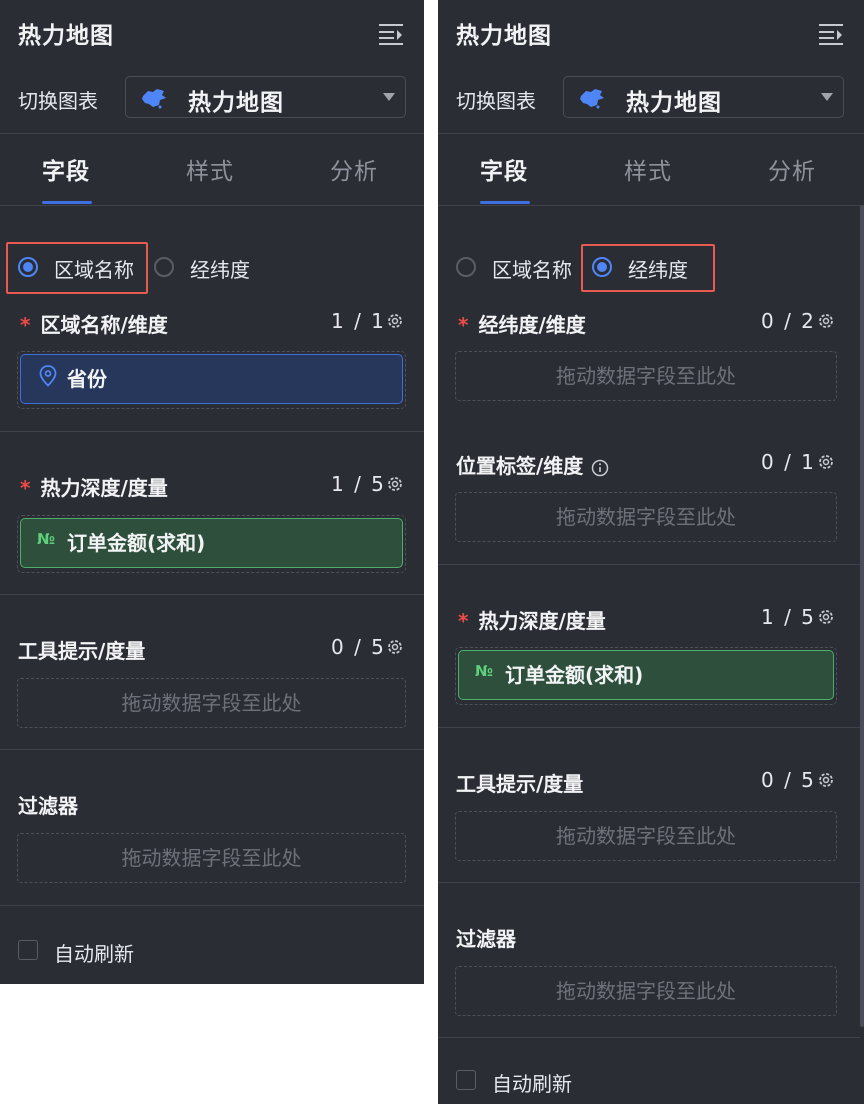  I want to click on scrollbar, so click(862, 616).